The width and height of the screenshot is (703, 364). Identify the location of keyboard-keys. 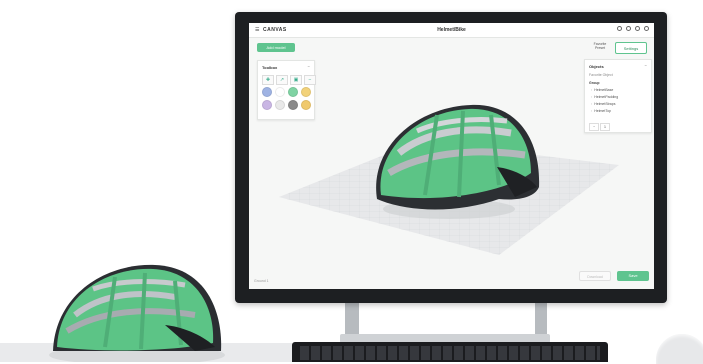
(450, 353).